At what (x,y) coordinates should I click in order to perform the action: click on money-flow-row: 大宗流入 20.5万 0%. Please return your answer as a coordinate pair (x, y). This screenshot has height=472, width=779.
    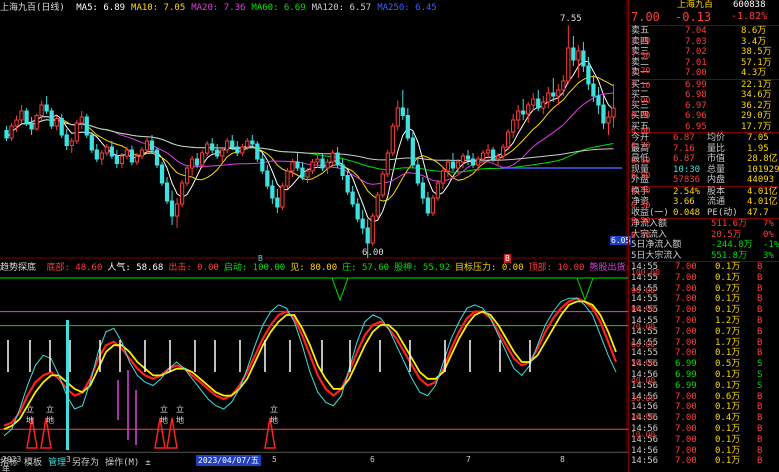
    Looking at the image, I should click on (704, 235).